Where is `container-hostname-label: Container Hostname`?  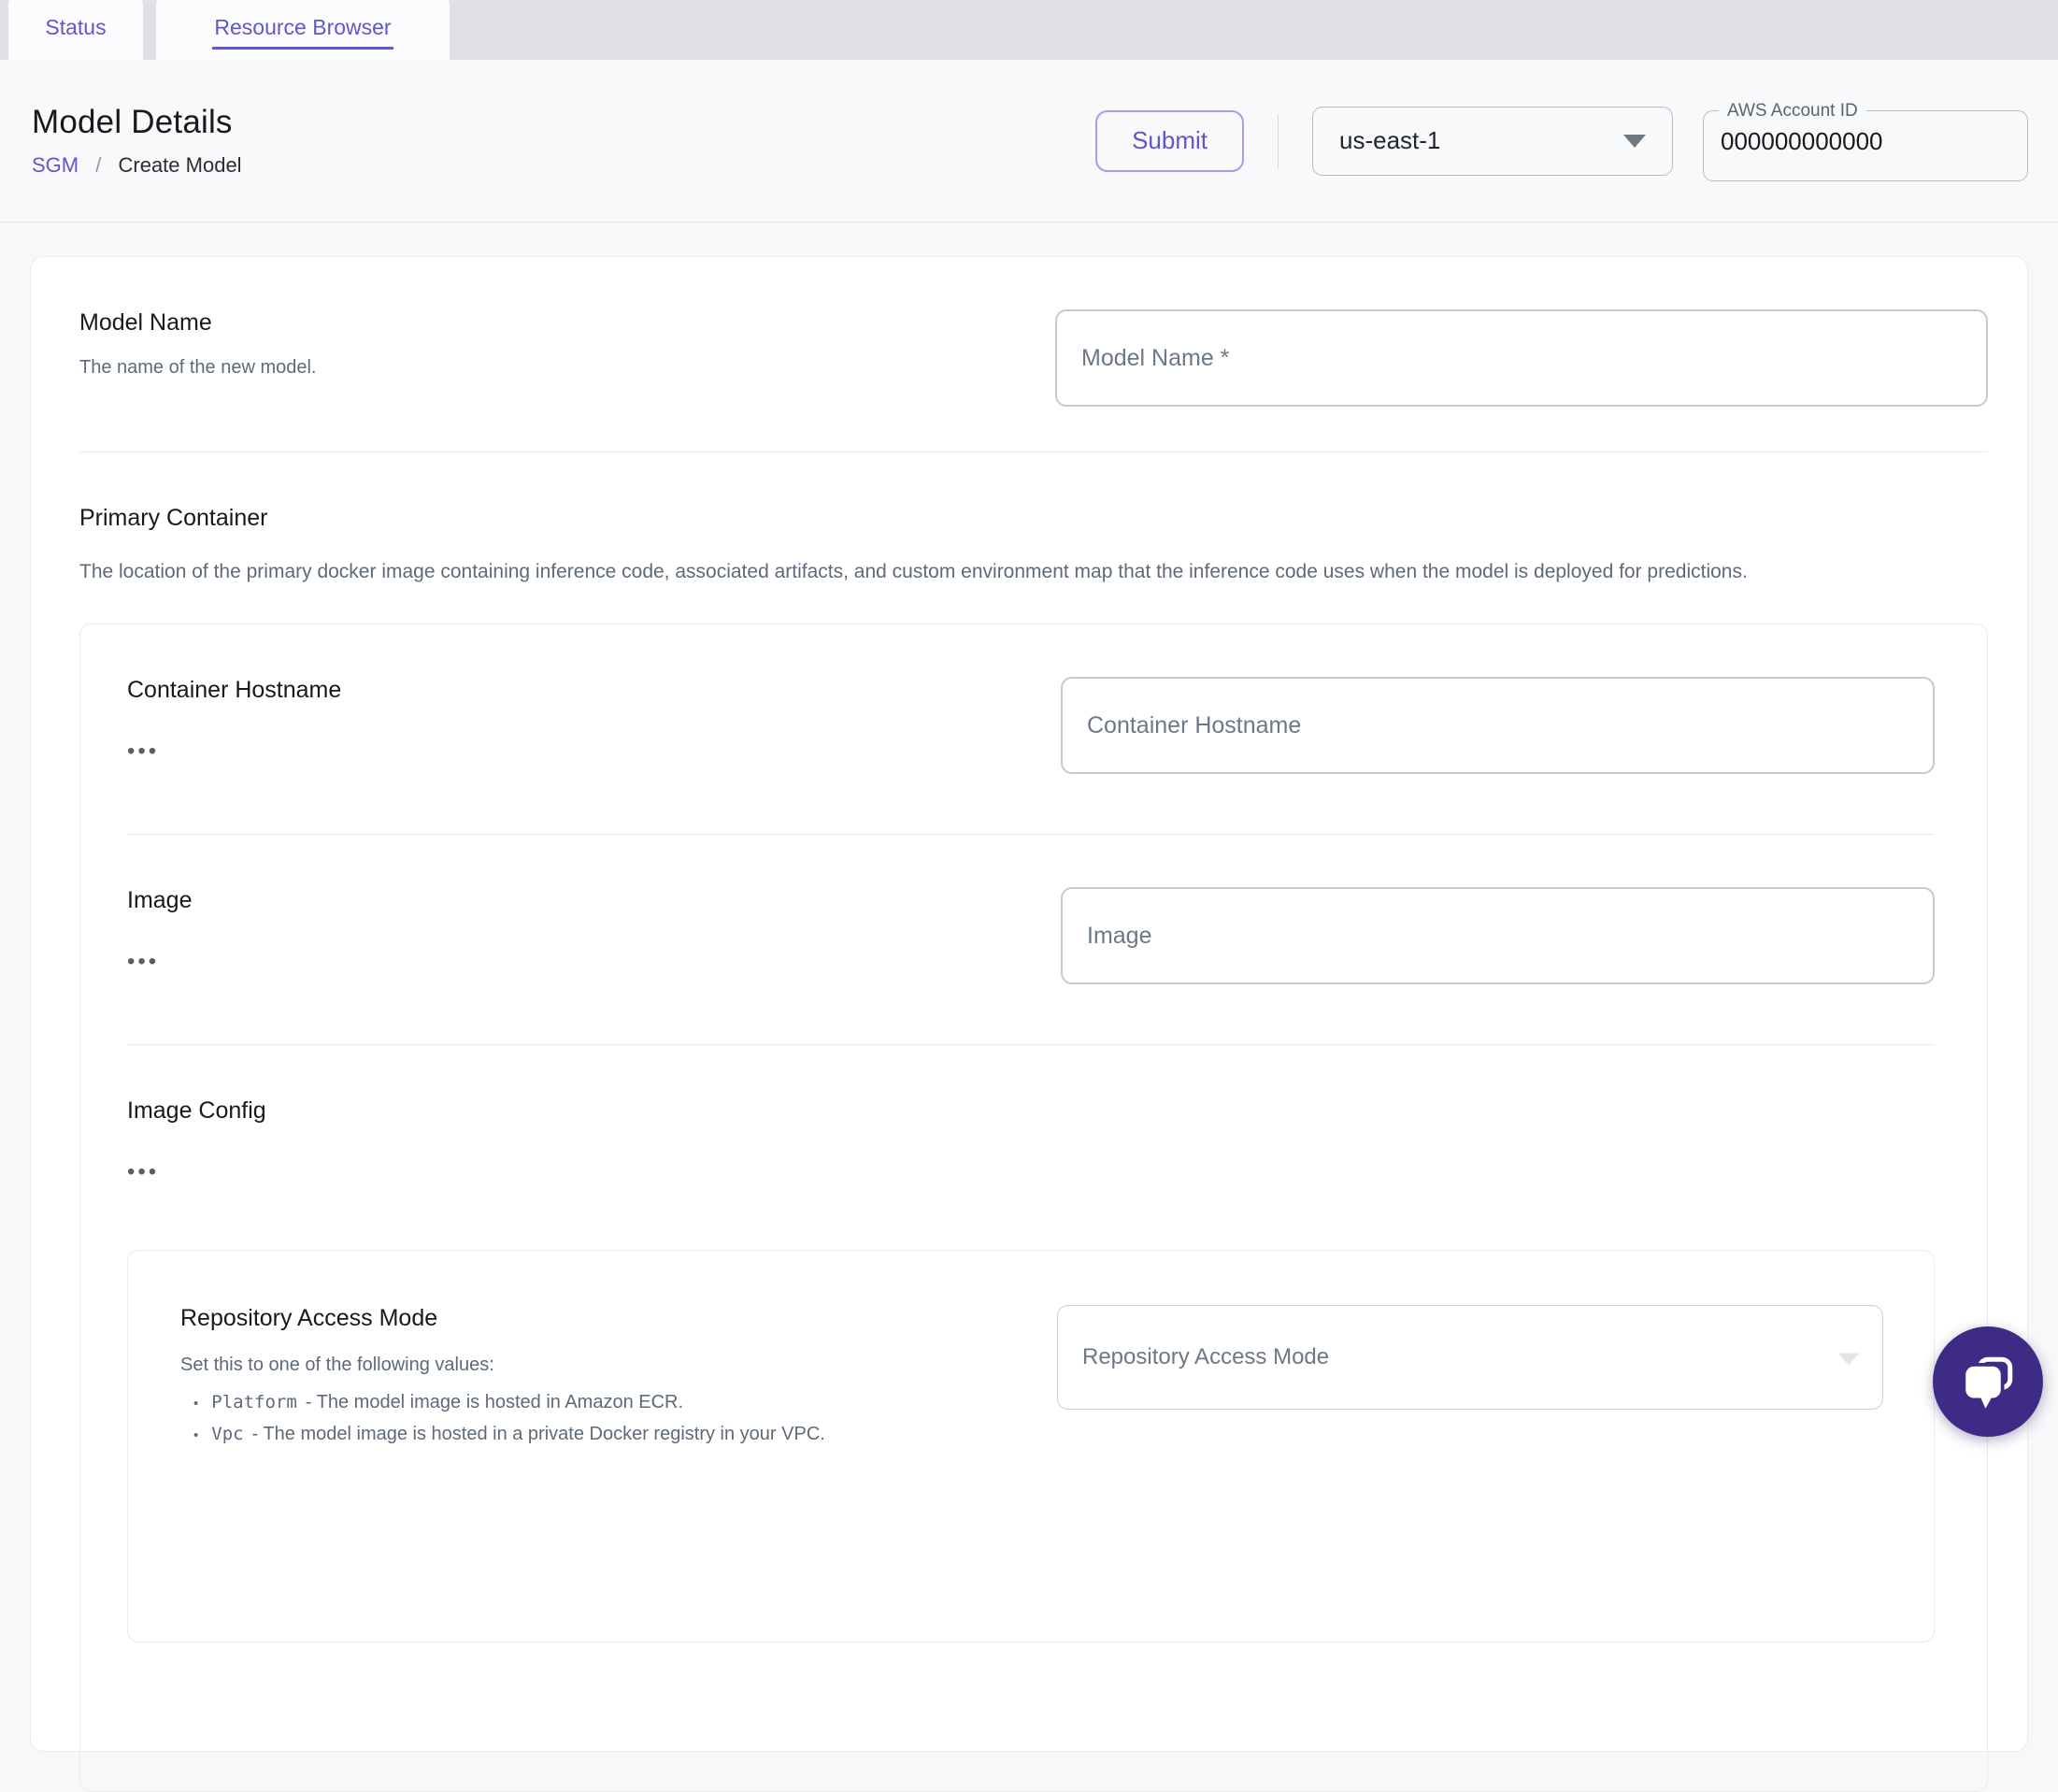
container-hostname-label: Container Hostname is located at coordinates (234, 690).